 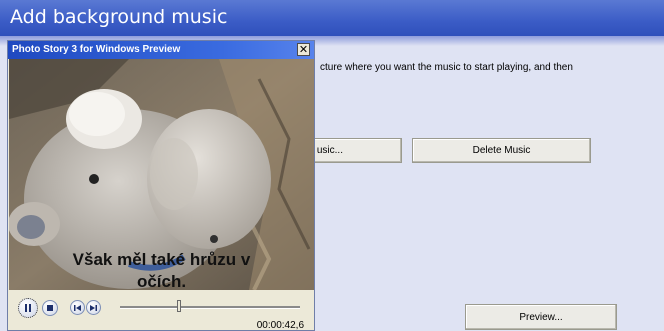 What do you see at coordinates (332, 18) in the screenshot?
I see `main-header: Add background music` at bounding box center [332, 18].